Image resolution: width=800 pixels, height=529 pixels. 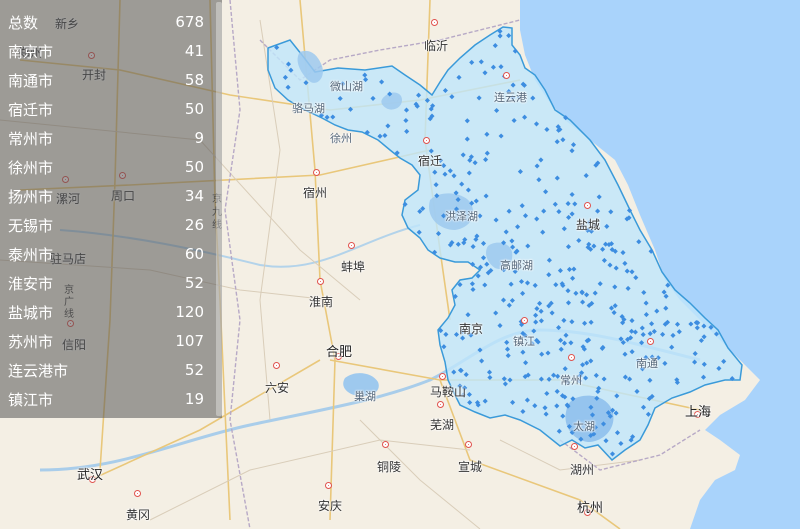 I want to click on city-label: 宣城, so click(x=470, y=467).